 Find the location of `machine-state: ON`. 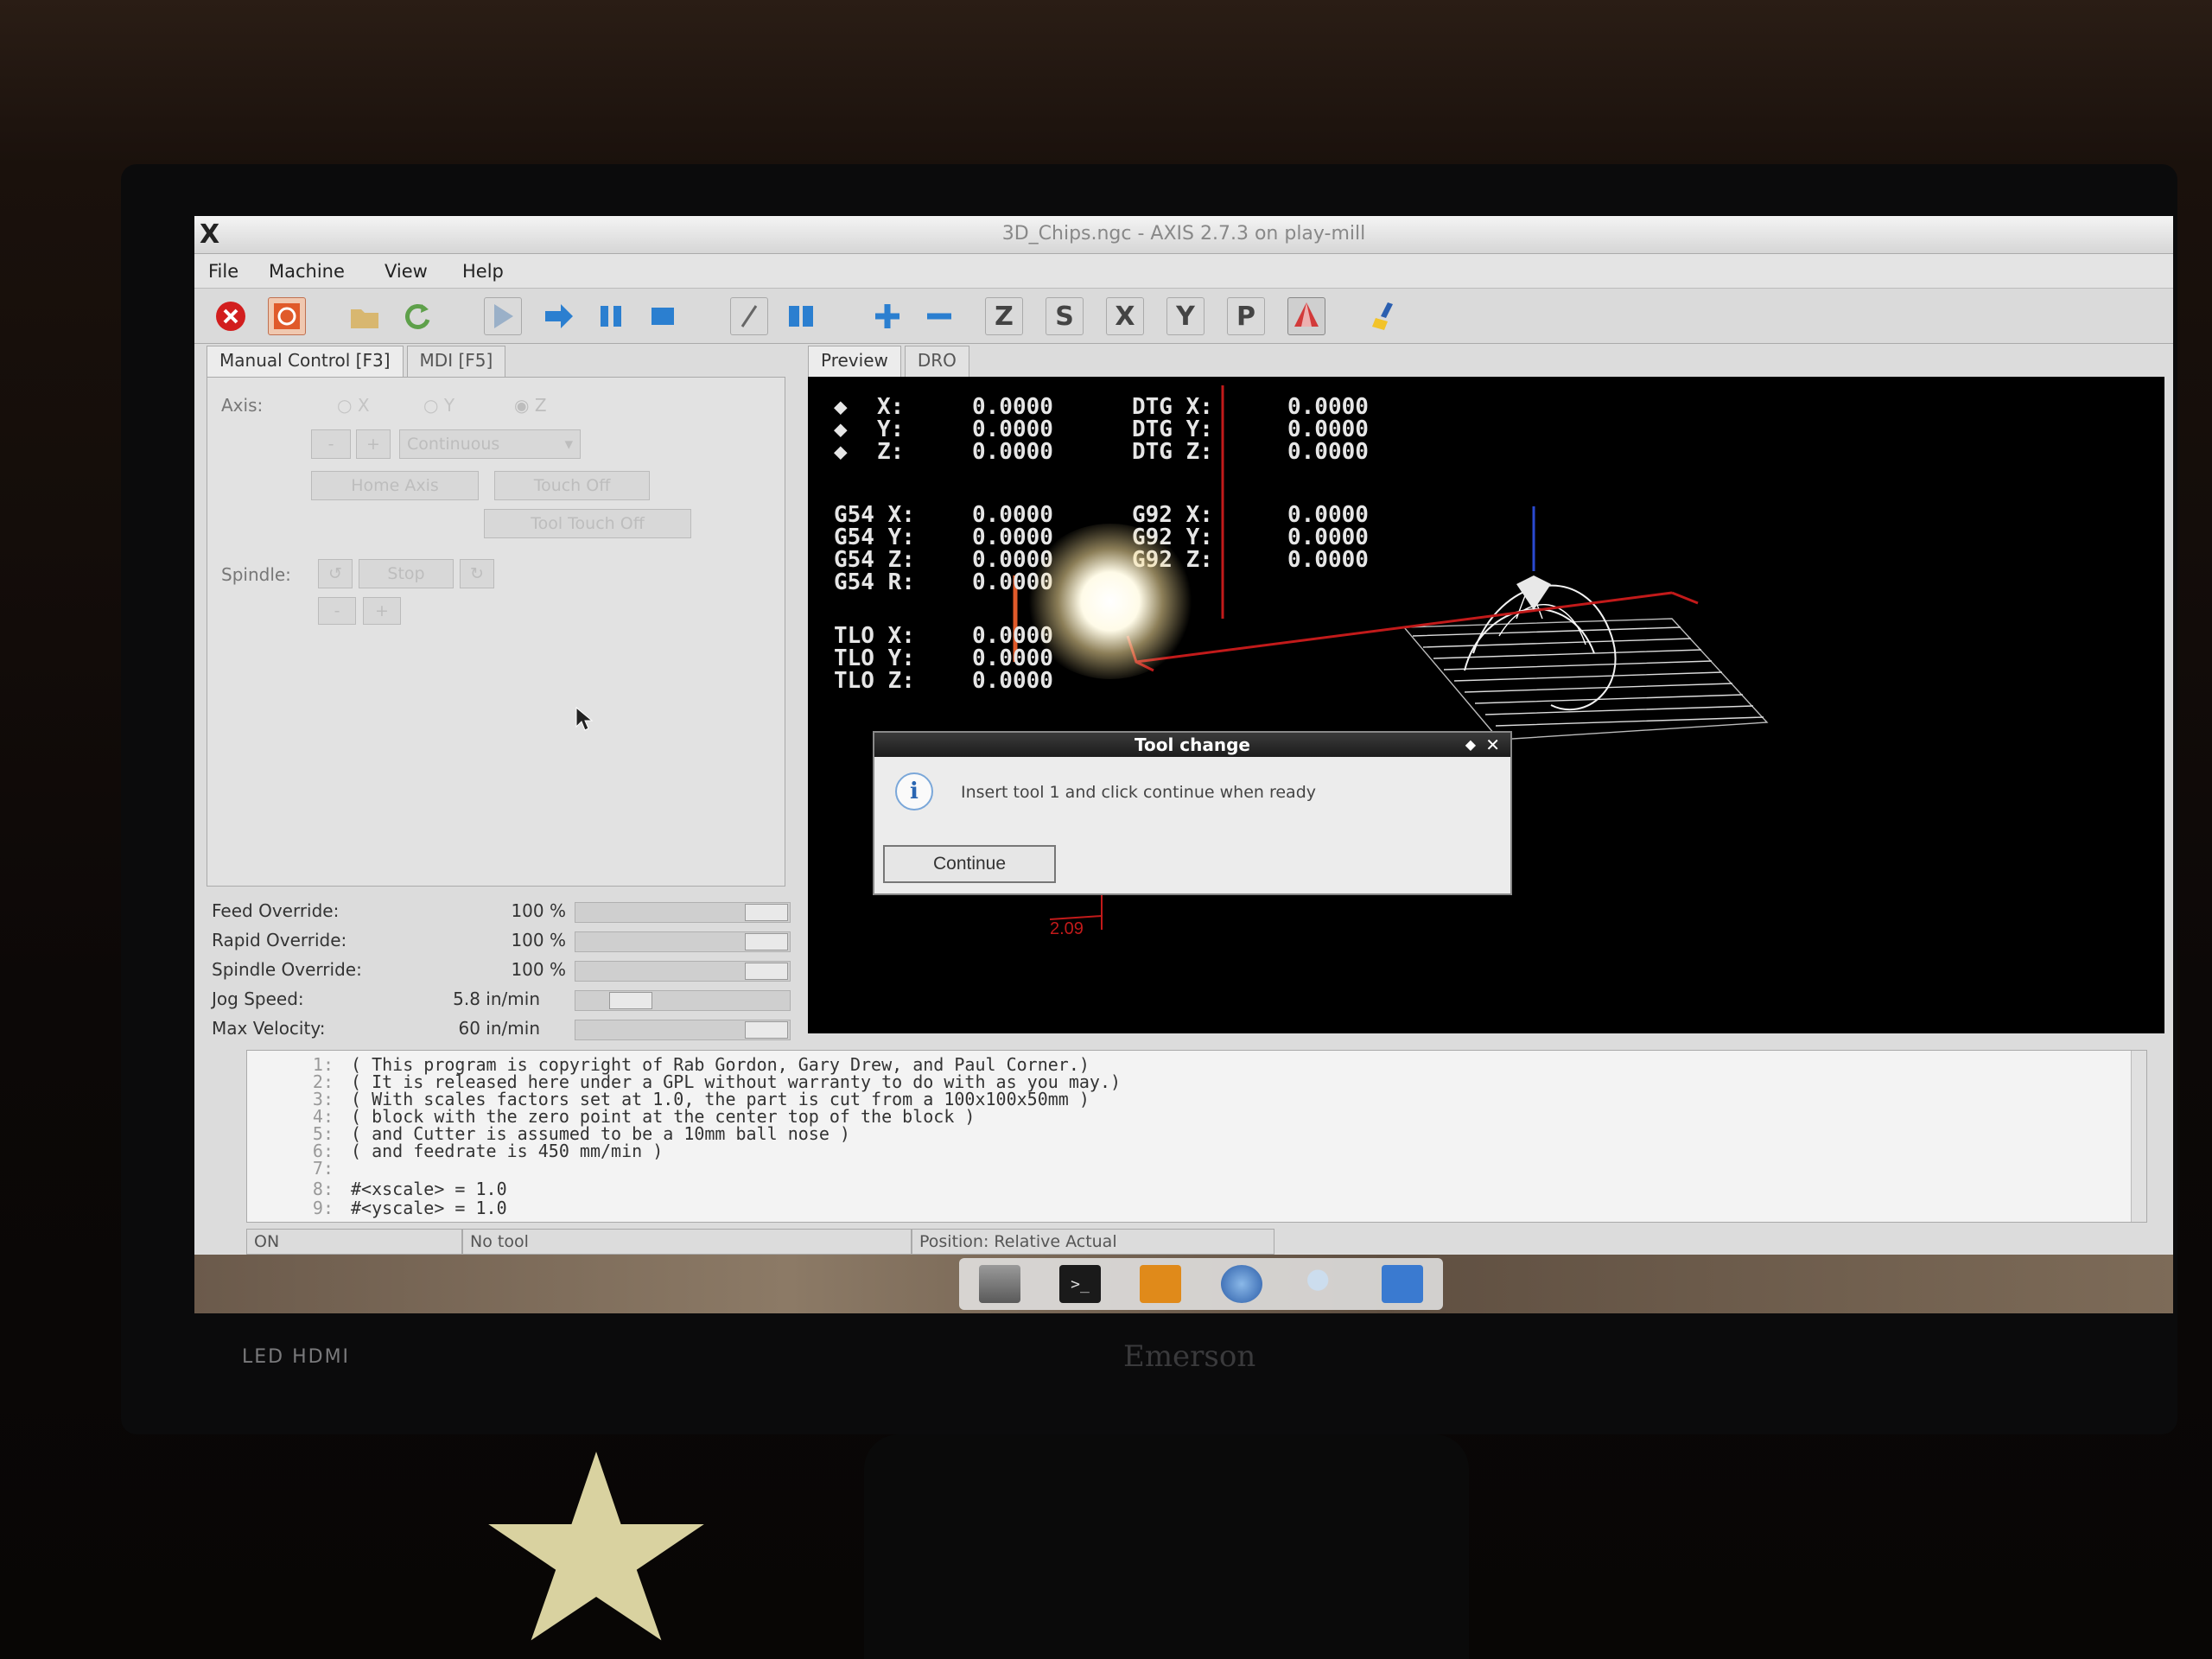

machine-state: ON is located at coordinates (354, 1242).